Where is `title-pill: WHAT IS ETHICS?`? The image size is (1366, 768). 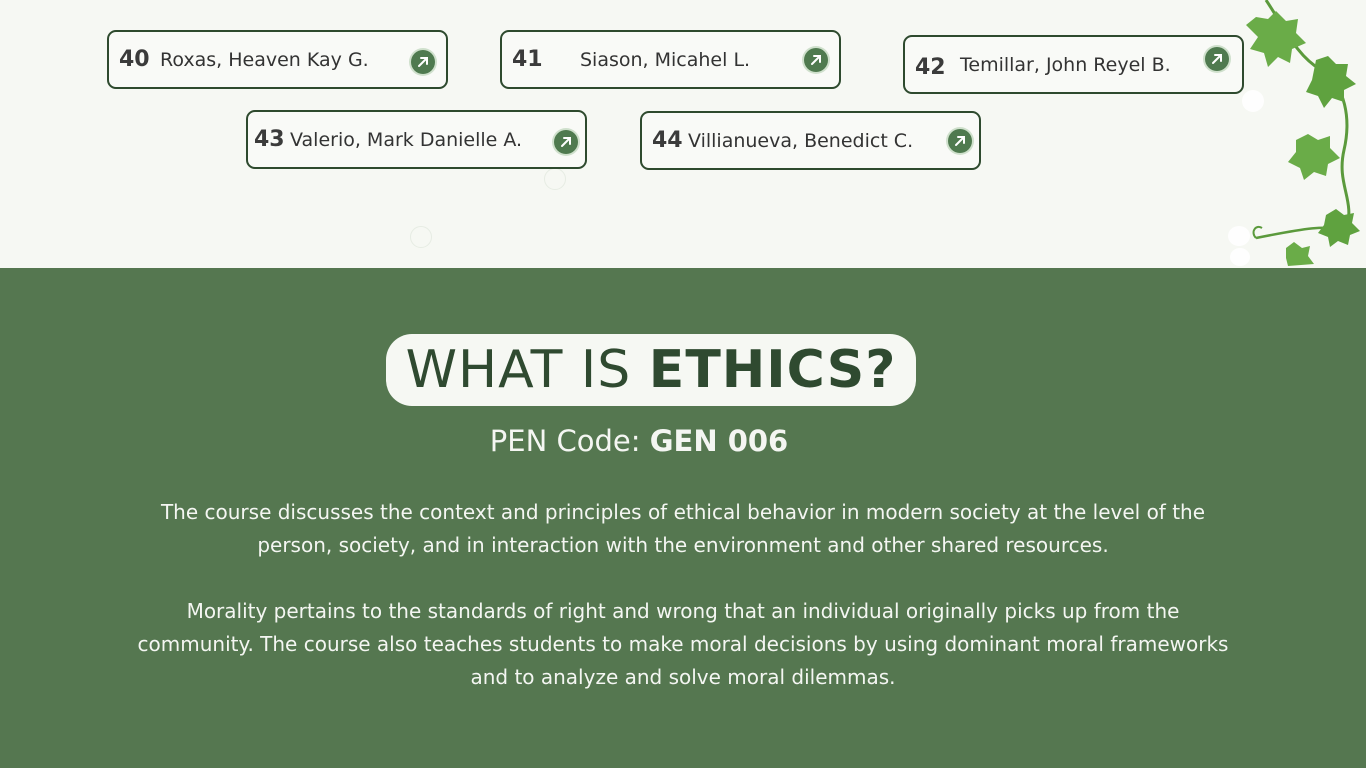 title-pill: WHAT IS ETHICS? is located at coordinates (651, 370).